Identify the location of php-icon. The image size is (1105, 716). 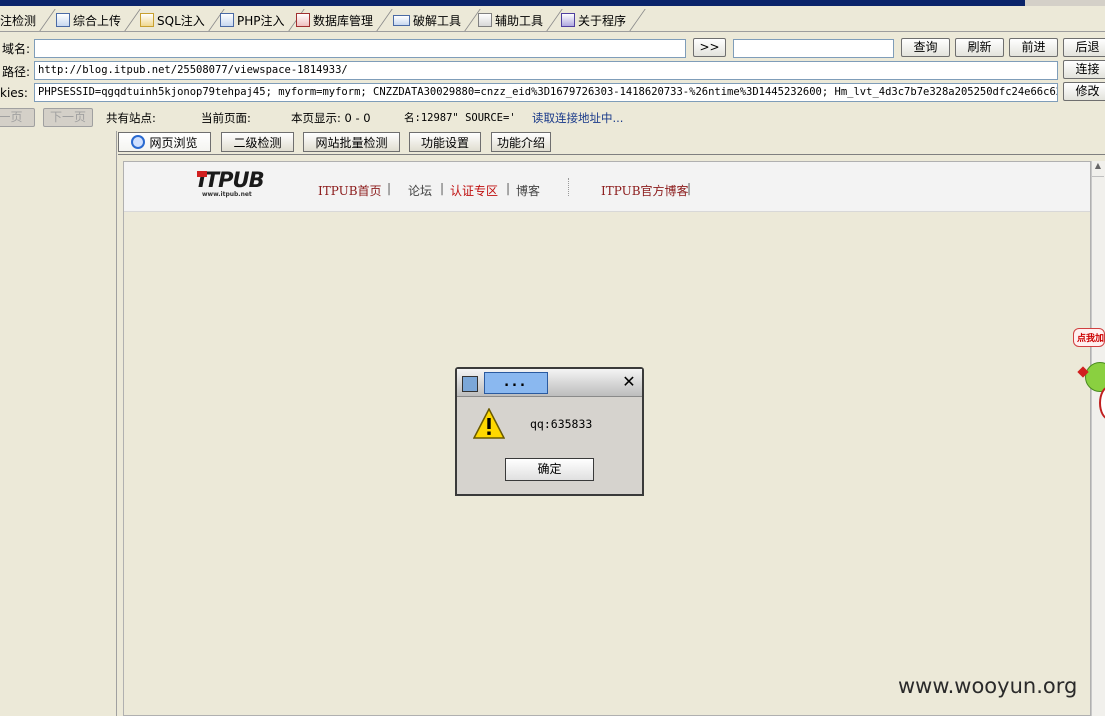
(227, 20).